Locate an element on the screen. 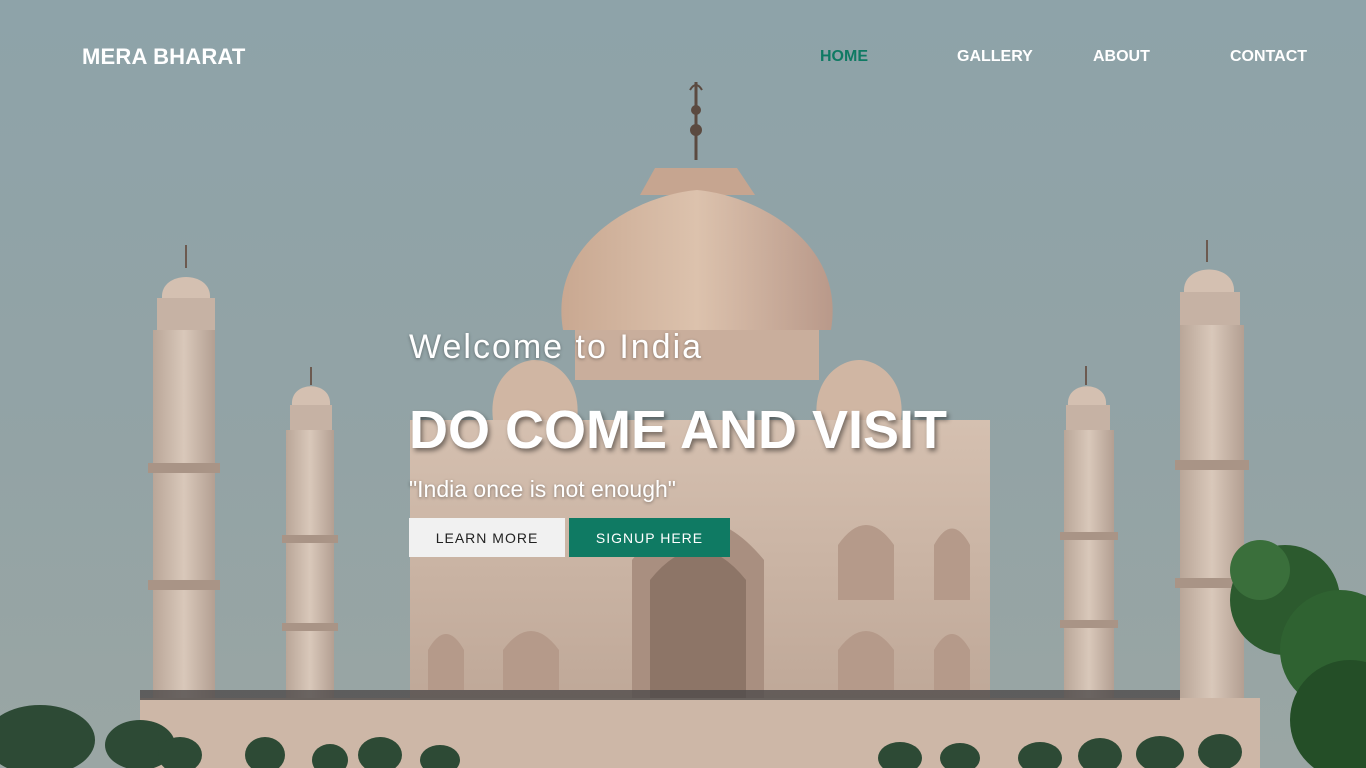 The image size is (1366, 768). hero-welcome-text: Welcome to India is located at coordinates (556, 347).